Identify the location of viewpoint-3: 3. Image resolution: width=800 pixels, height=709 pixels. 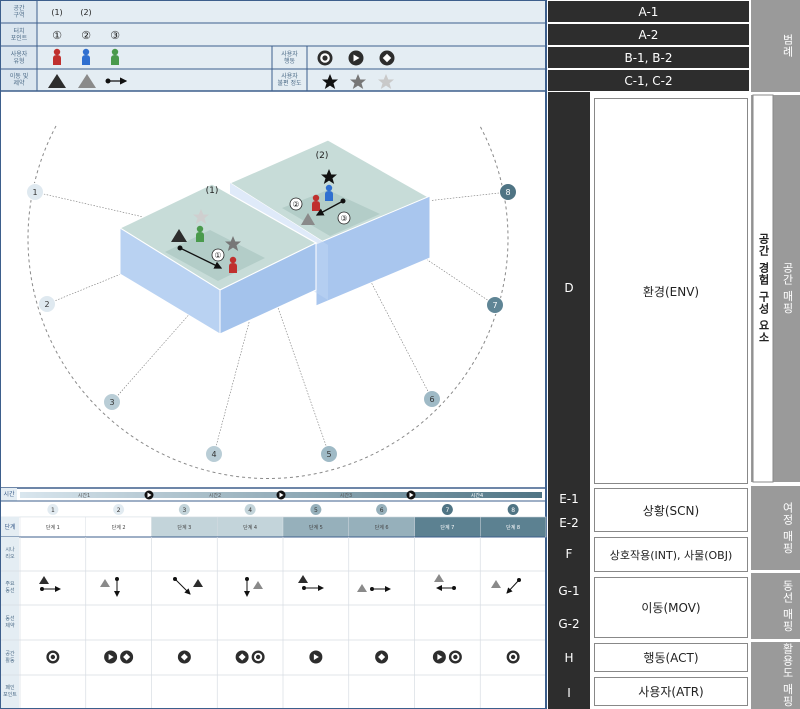
(112, 402).